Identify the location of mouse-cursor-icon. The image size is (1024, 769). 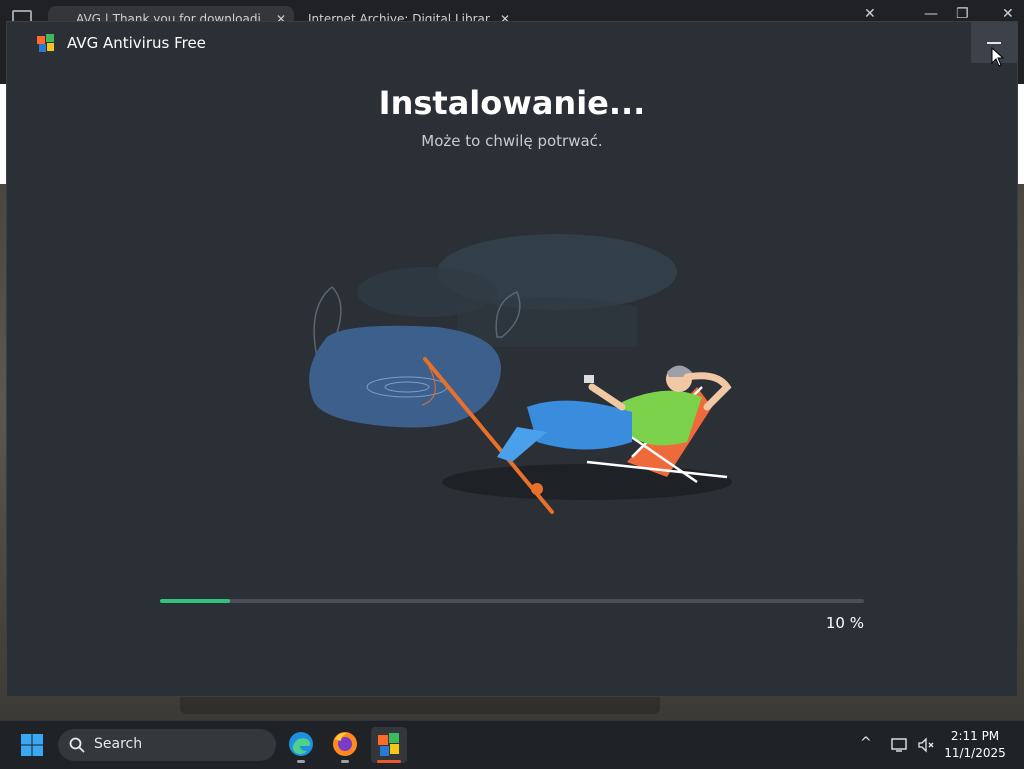
(998, 57).